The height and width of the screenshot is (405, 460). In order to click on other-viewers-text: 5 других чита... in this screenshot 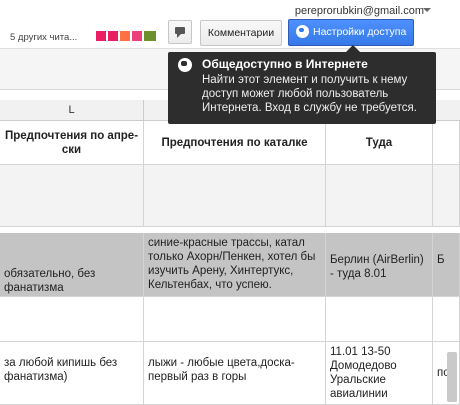, I will do `click(43, 37)`.